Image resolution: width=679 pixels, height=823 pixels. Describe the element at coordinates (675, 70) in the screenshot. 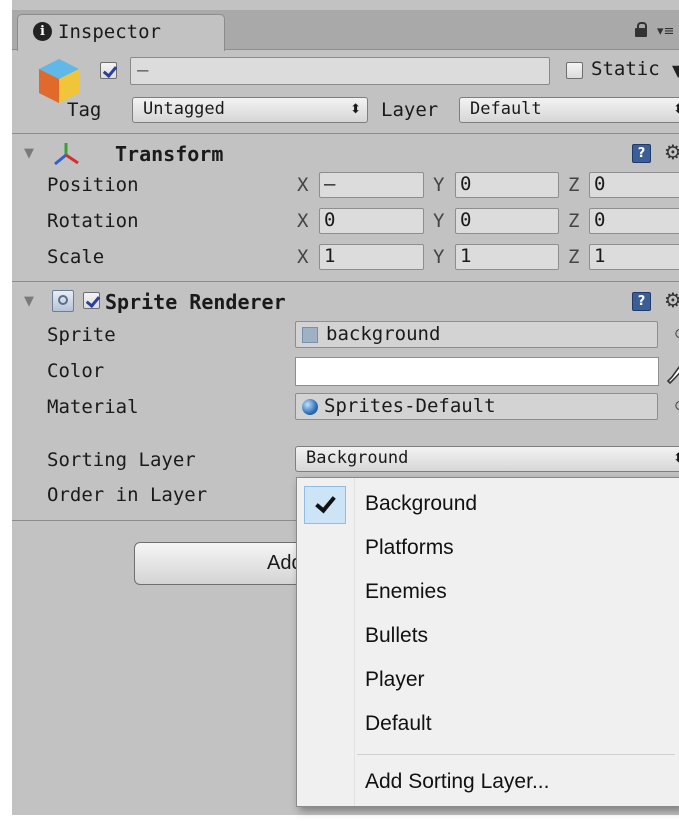

I see `static-dropdown-arrow: ▼` at that location.